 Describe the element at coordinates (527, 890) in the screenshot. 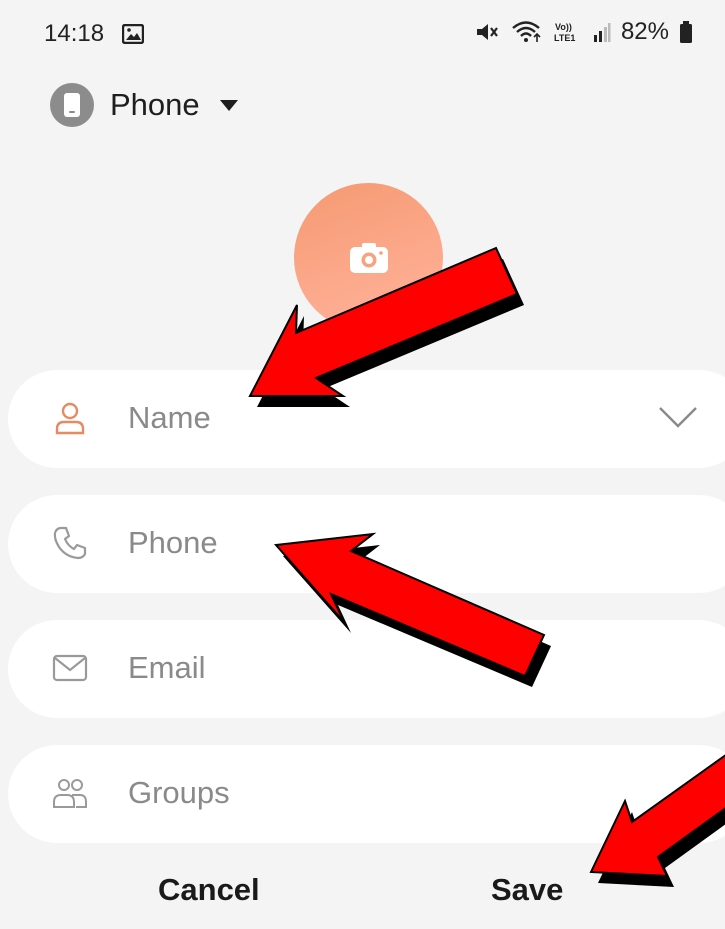

I see `save-button: Save` at that location.